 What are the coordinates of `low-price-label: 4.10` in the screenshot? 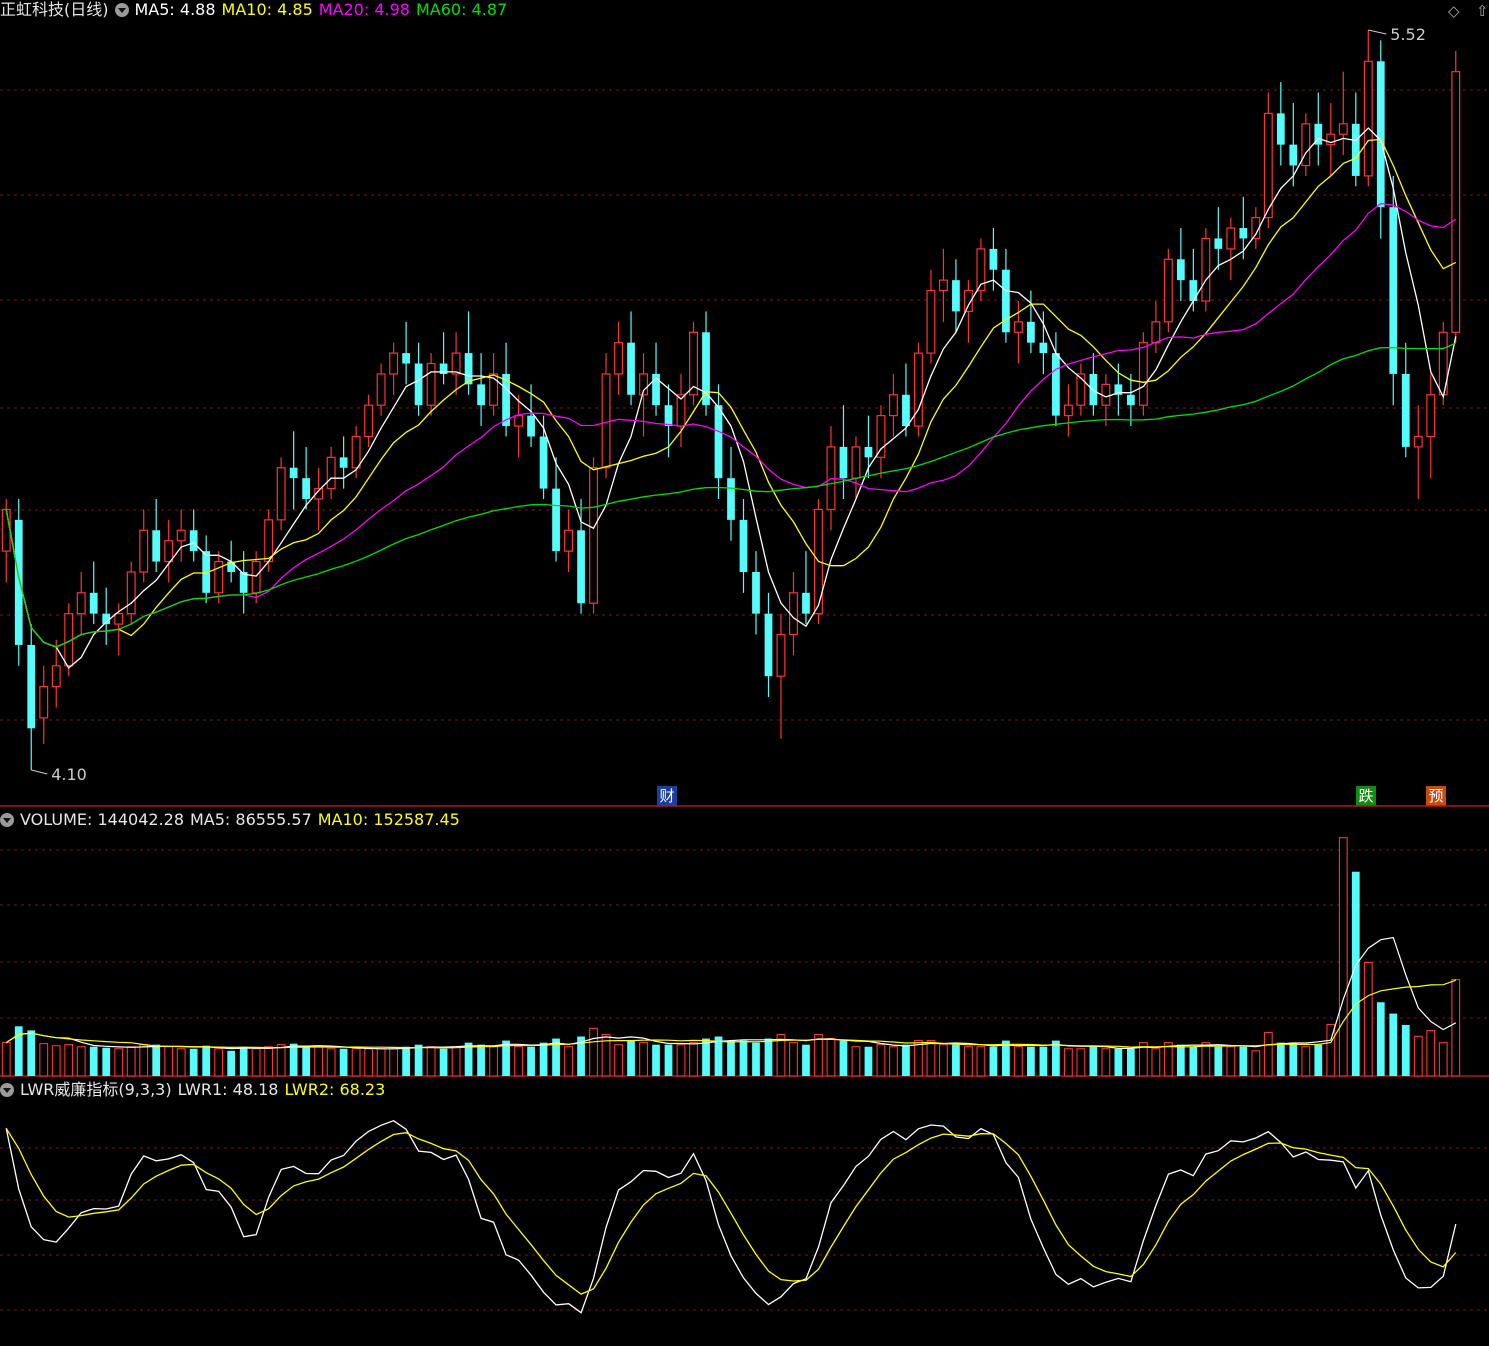 It's located at (69, 774).